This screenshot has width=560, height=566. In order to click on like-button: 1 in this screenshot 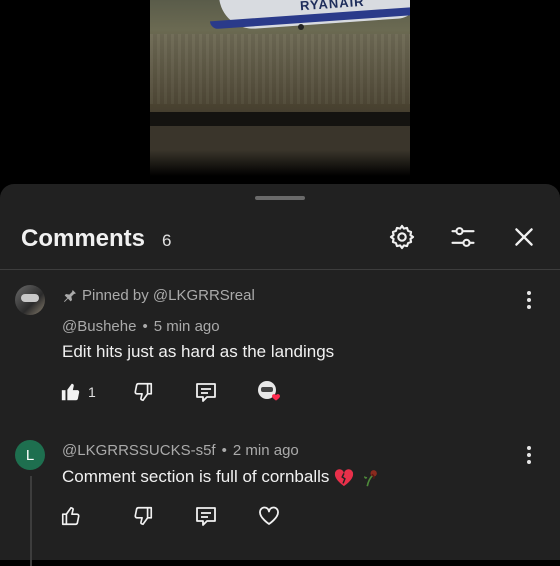, I will do `click(78, 392)`.